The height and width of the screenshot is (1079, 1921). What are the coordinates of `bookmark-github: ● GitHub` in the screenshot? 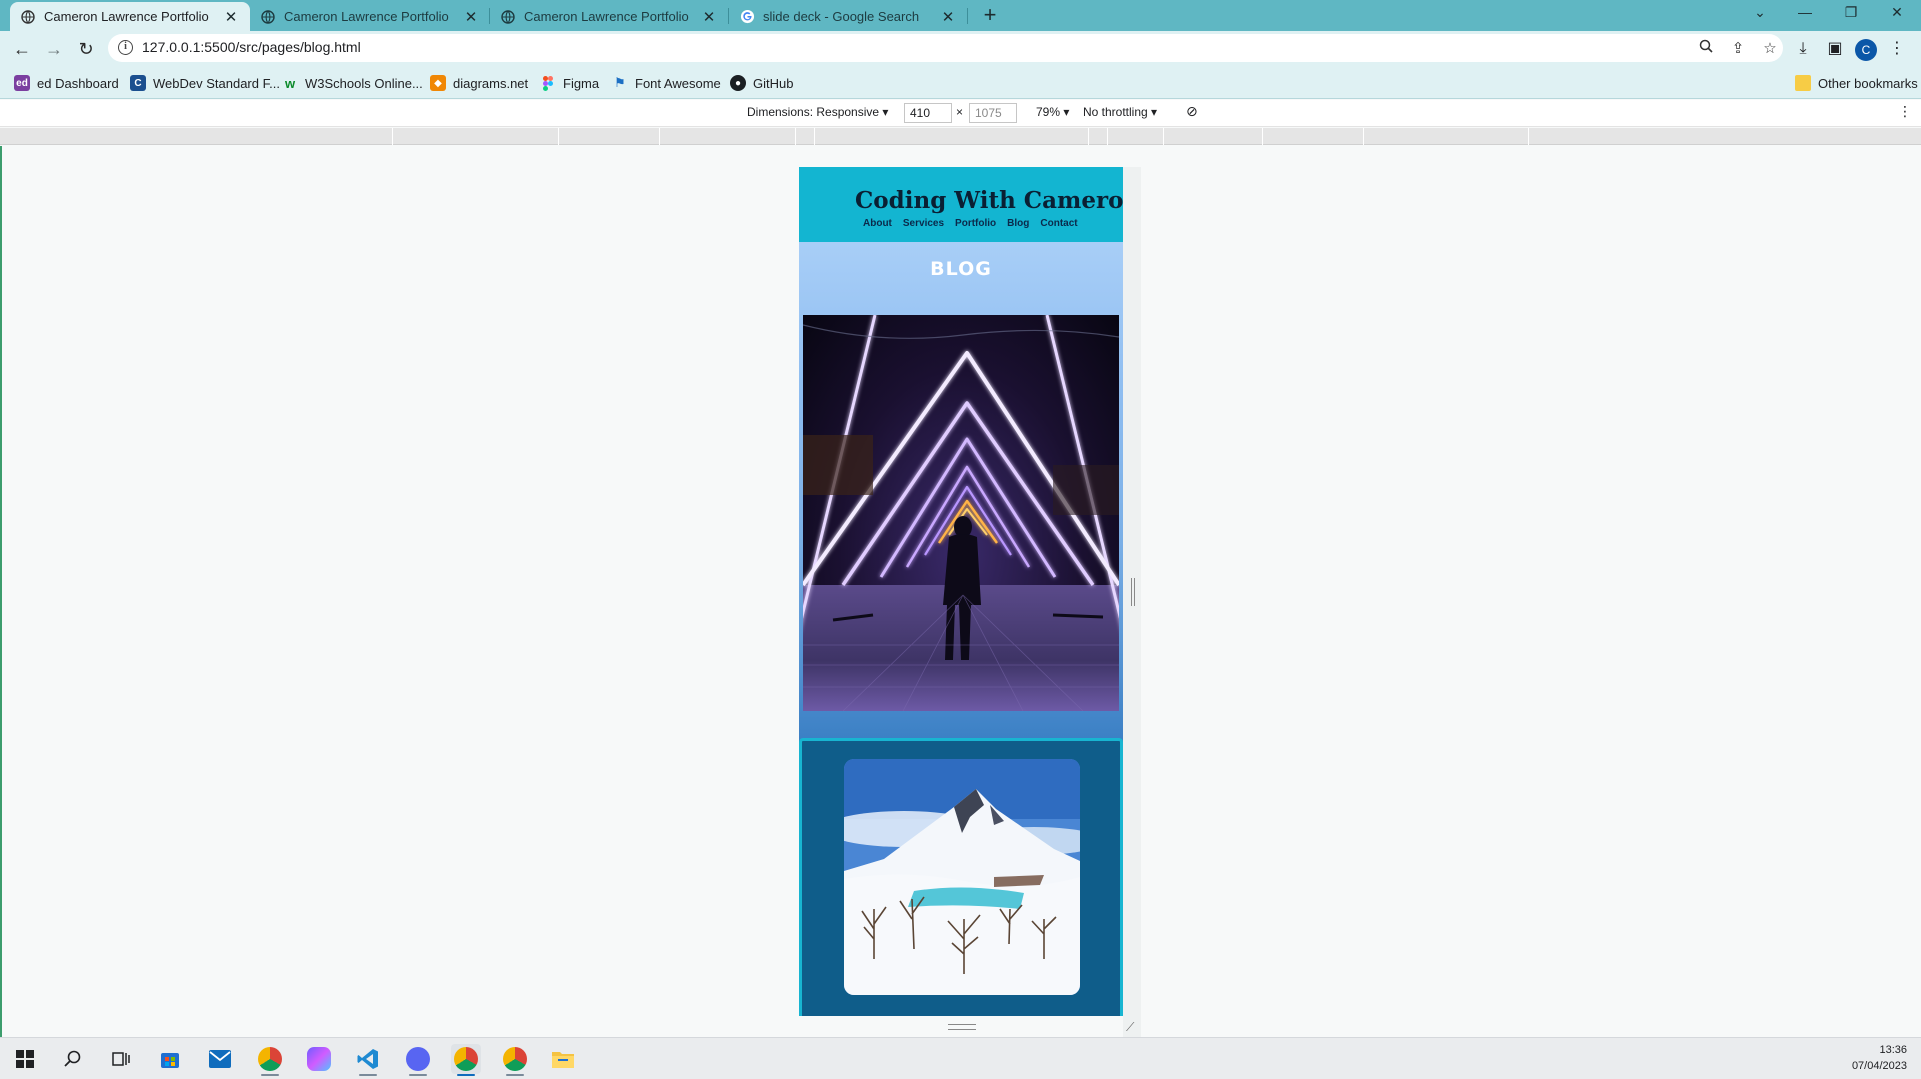 It's located at (761, 83).